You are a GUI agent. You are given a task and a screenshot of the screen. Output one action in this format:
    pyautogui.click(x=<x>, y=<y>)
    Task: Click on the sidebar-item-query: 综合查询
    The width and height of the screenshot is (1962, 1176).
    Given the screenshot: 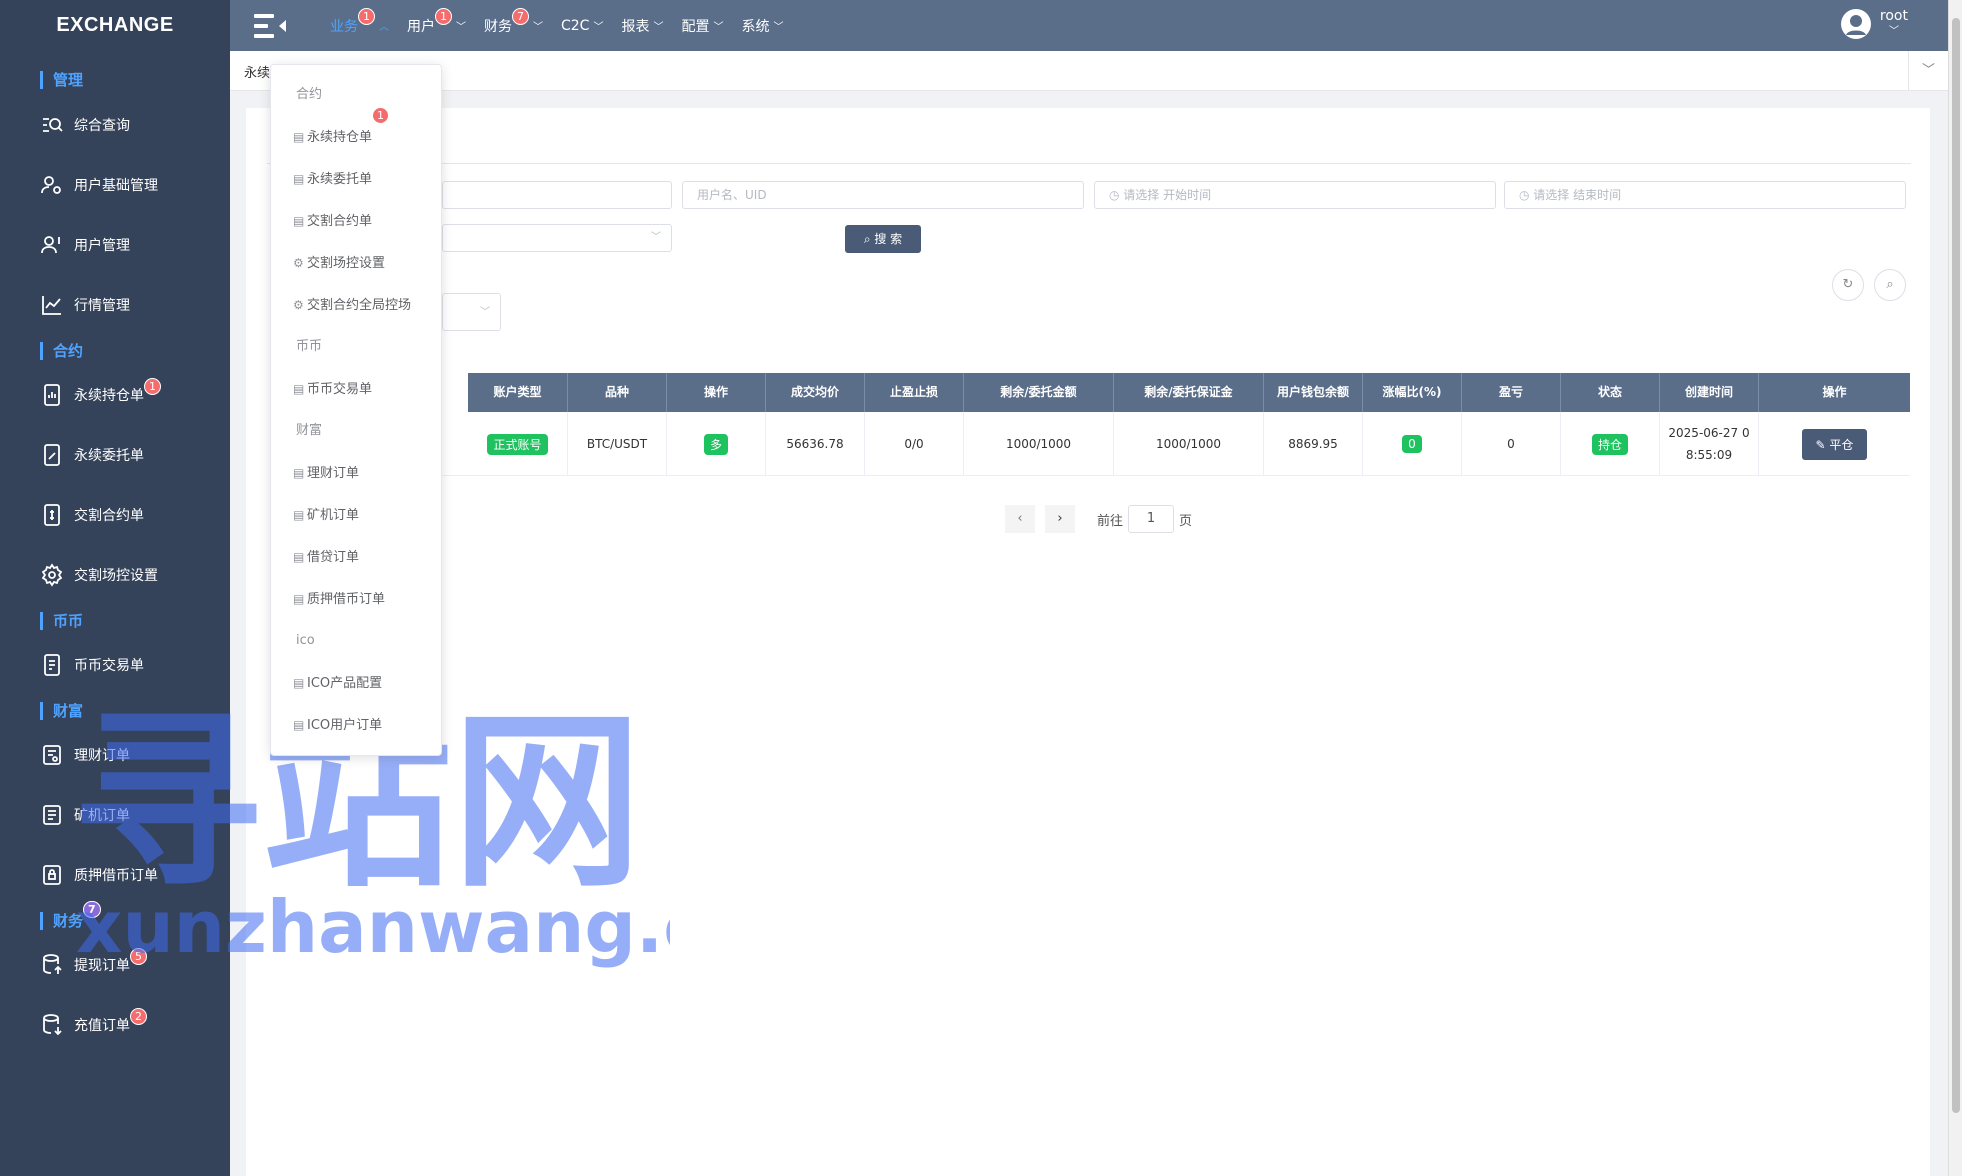 What is the action you would take?
    pyautogui.click(x=115, y=125)
    